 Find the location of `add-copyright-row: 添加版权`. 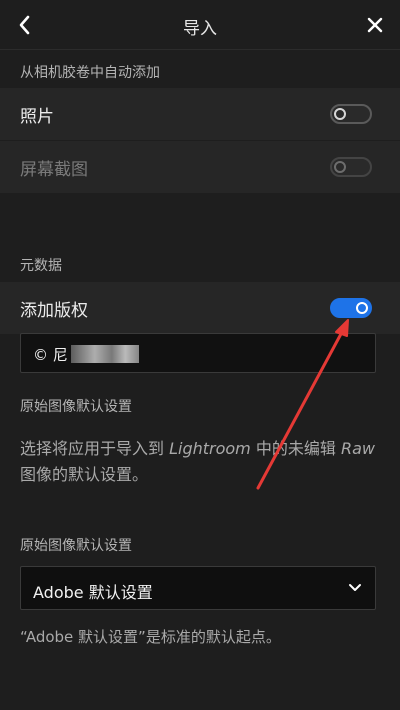

add-copyright-row: 添加版权 is located at coordinates (200, 308).